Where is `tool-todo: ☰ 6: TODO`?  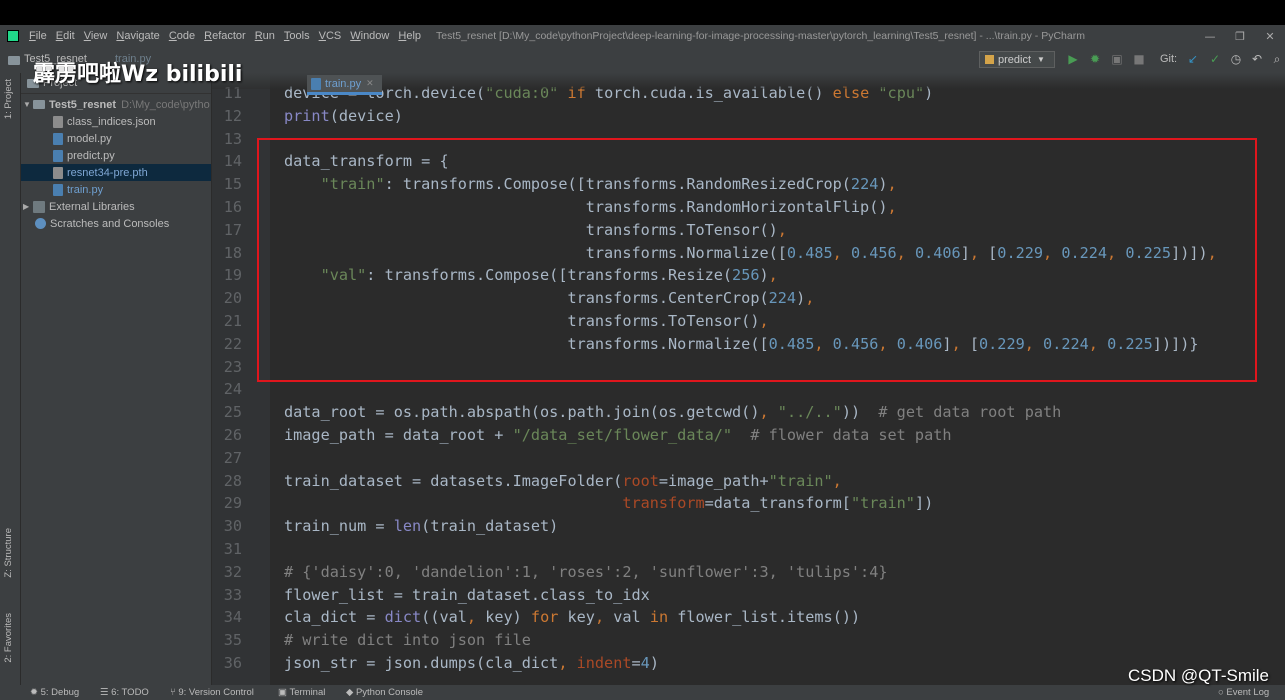
tool-todo: ☰ 6: TODO is located at coordinates (124, 692).